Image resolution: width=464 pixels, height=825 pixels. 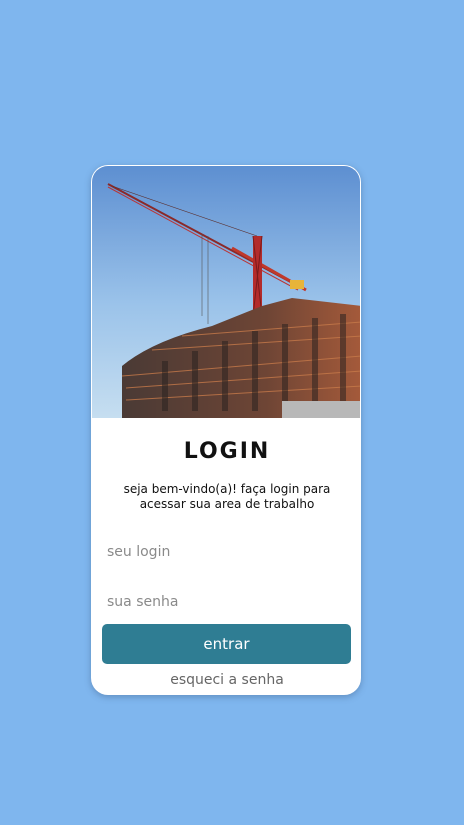 I want to click on password-input, so click(x=227, y=602).